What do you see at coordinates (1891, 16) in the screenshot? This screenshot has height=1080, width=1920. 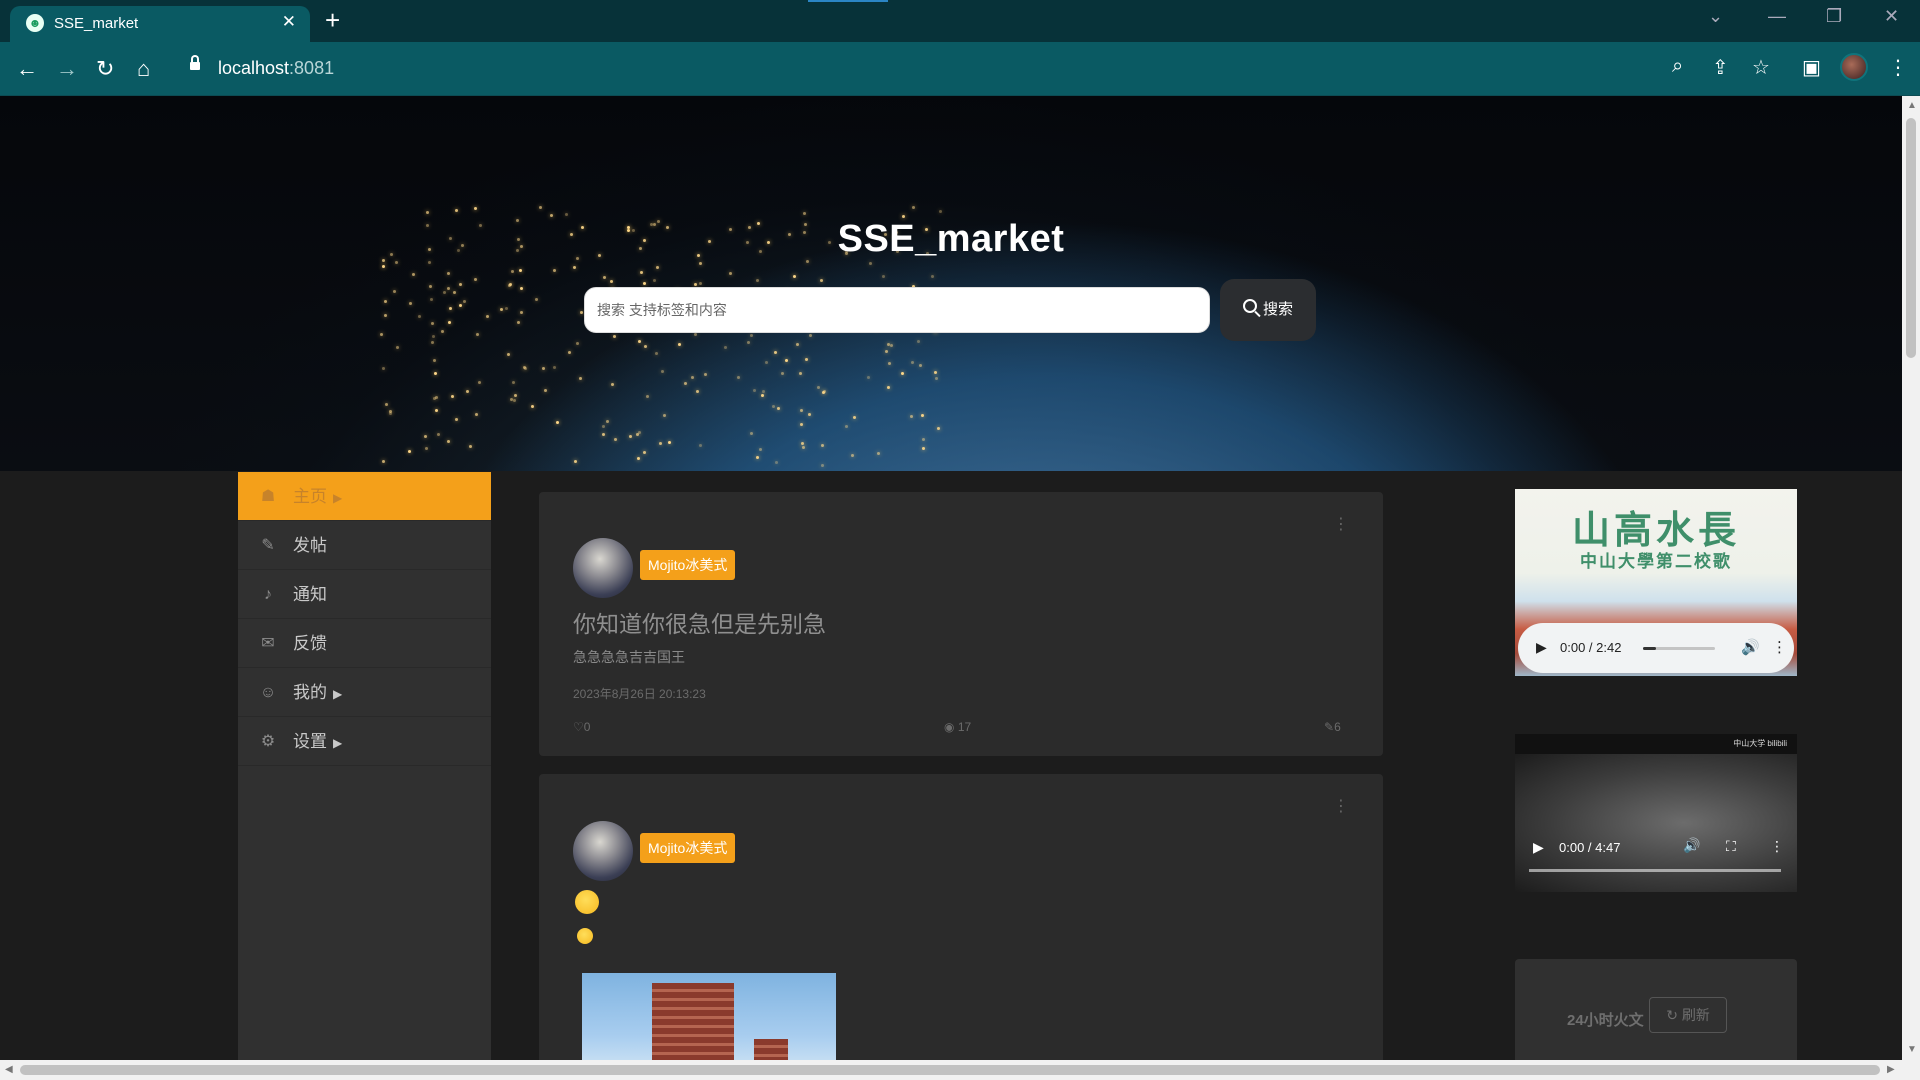 I see `window-close-icon: ✕` at bounding box center [1891, 16].